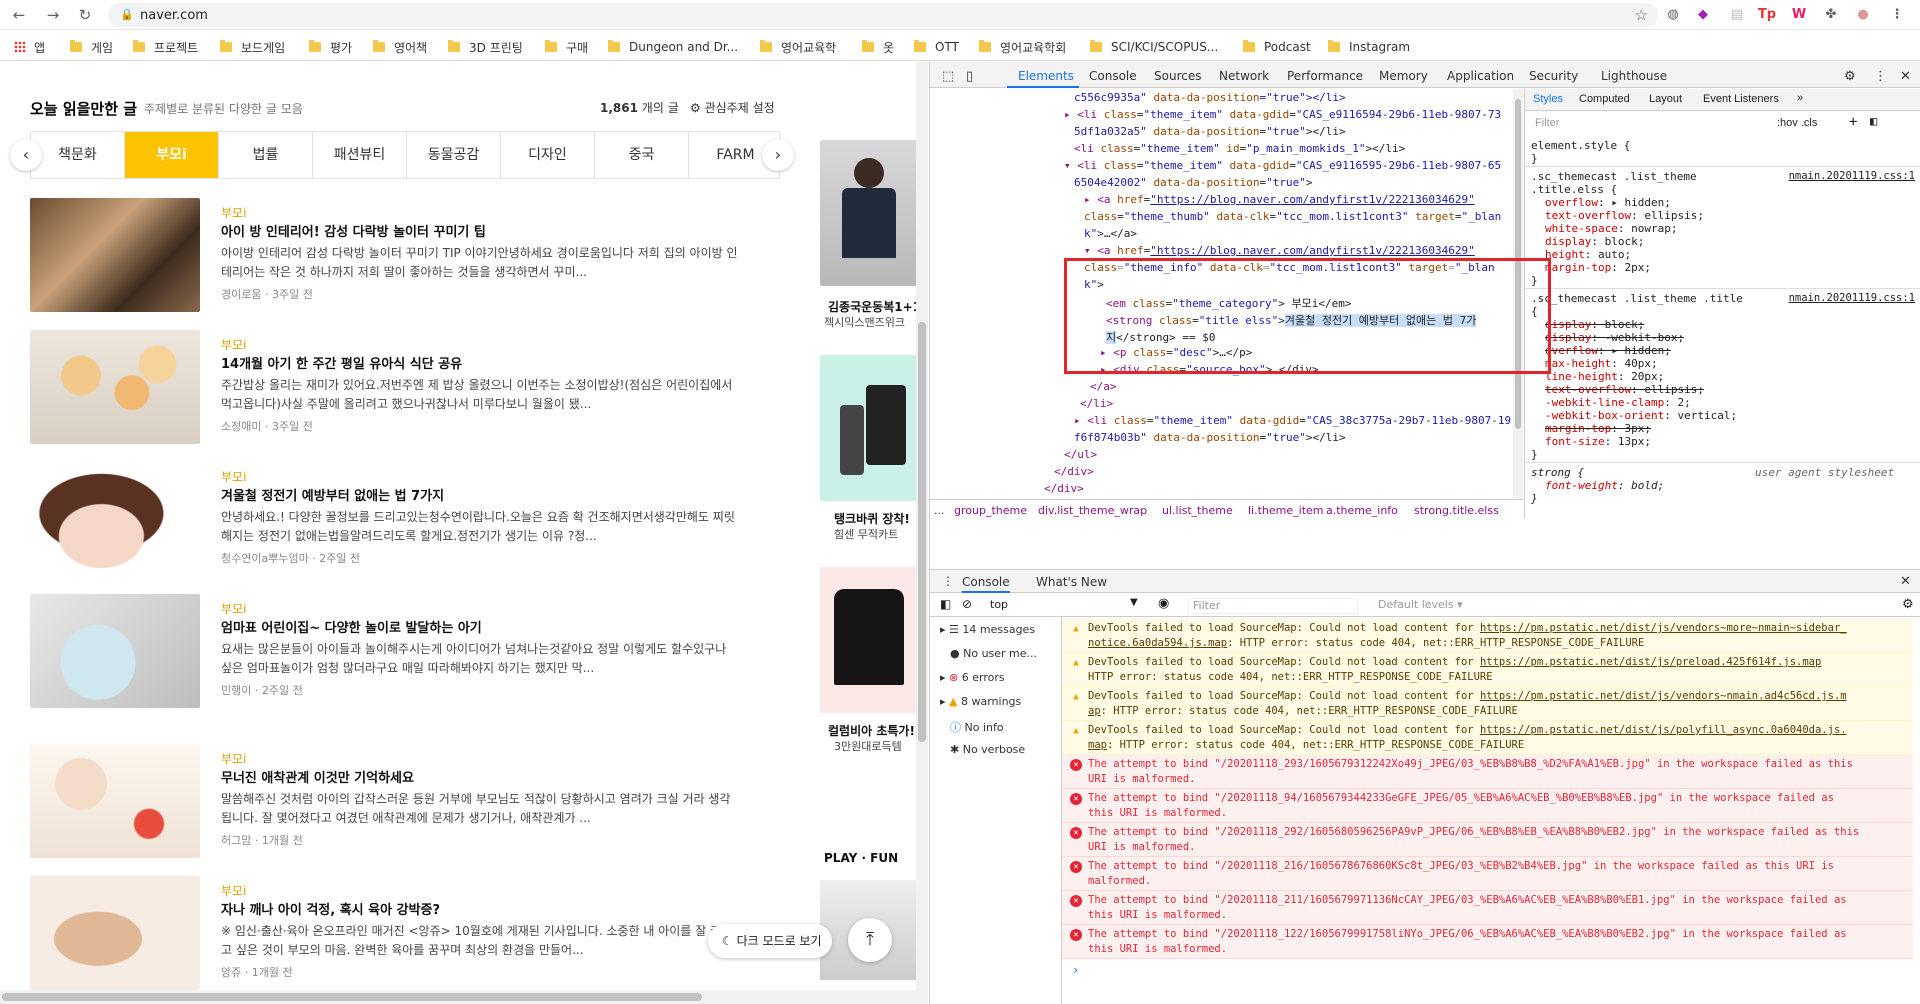 The height and width of the screenshot is (1004, 1920). Describe the element at coordinates (1244, 76) in the screenshot. I see `tab-network: Network` at that location.